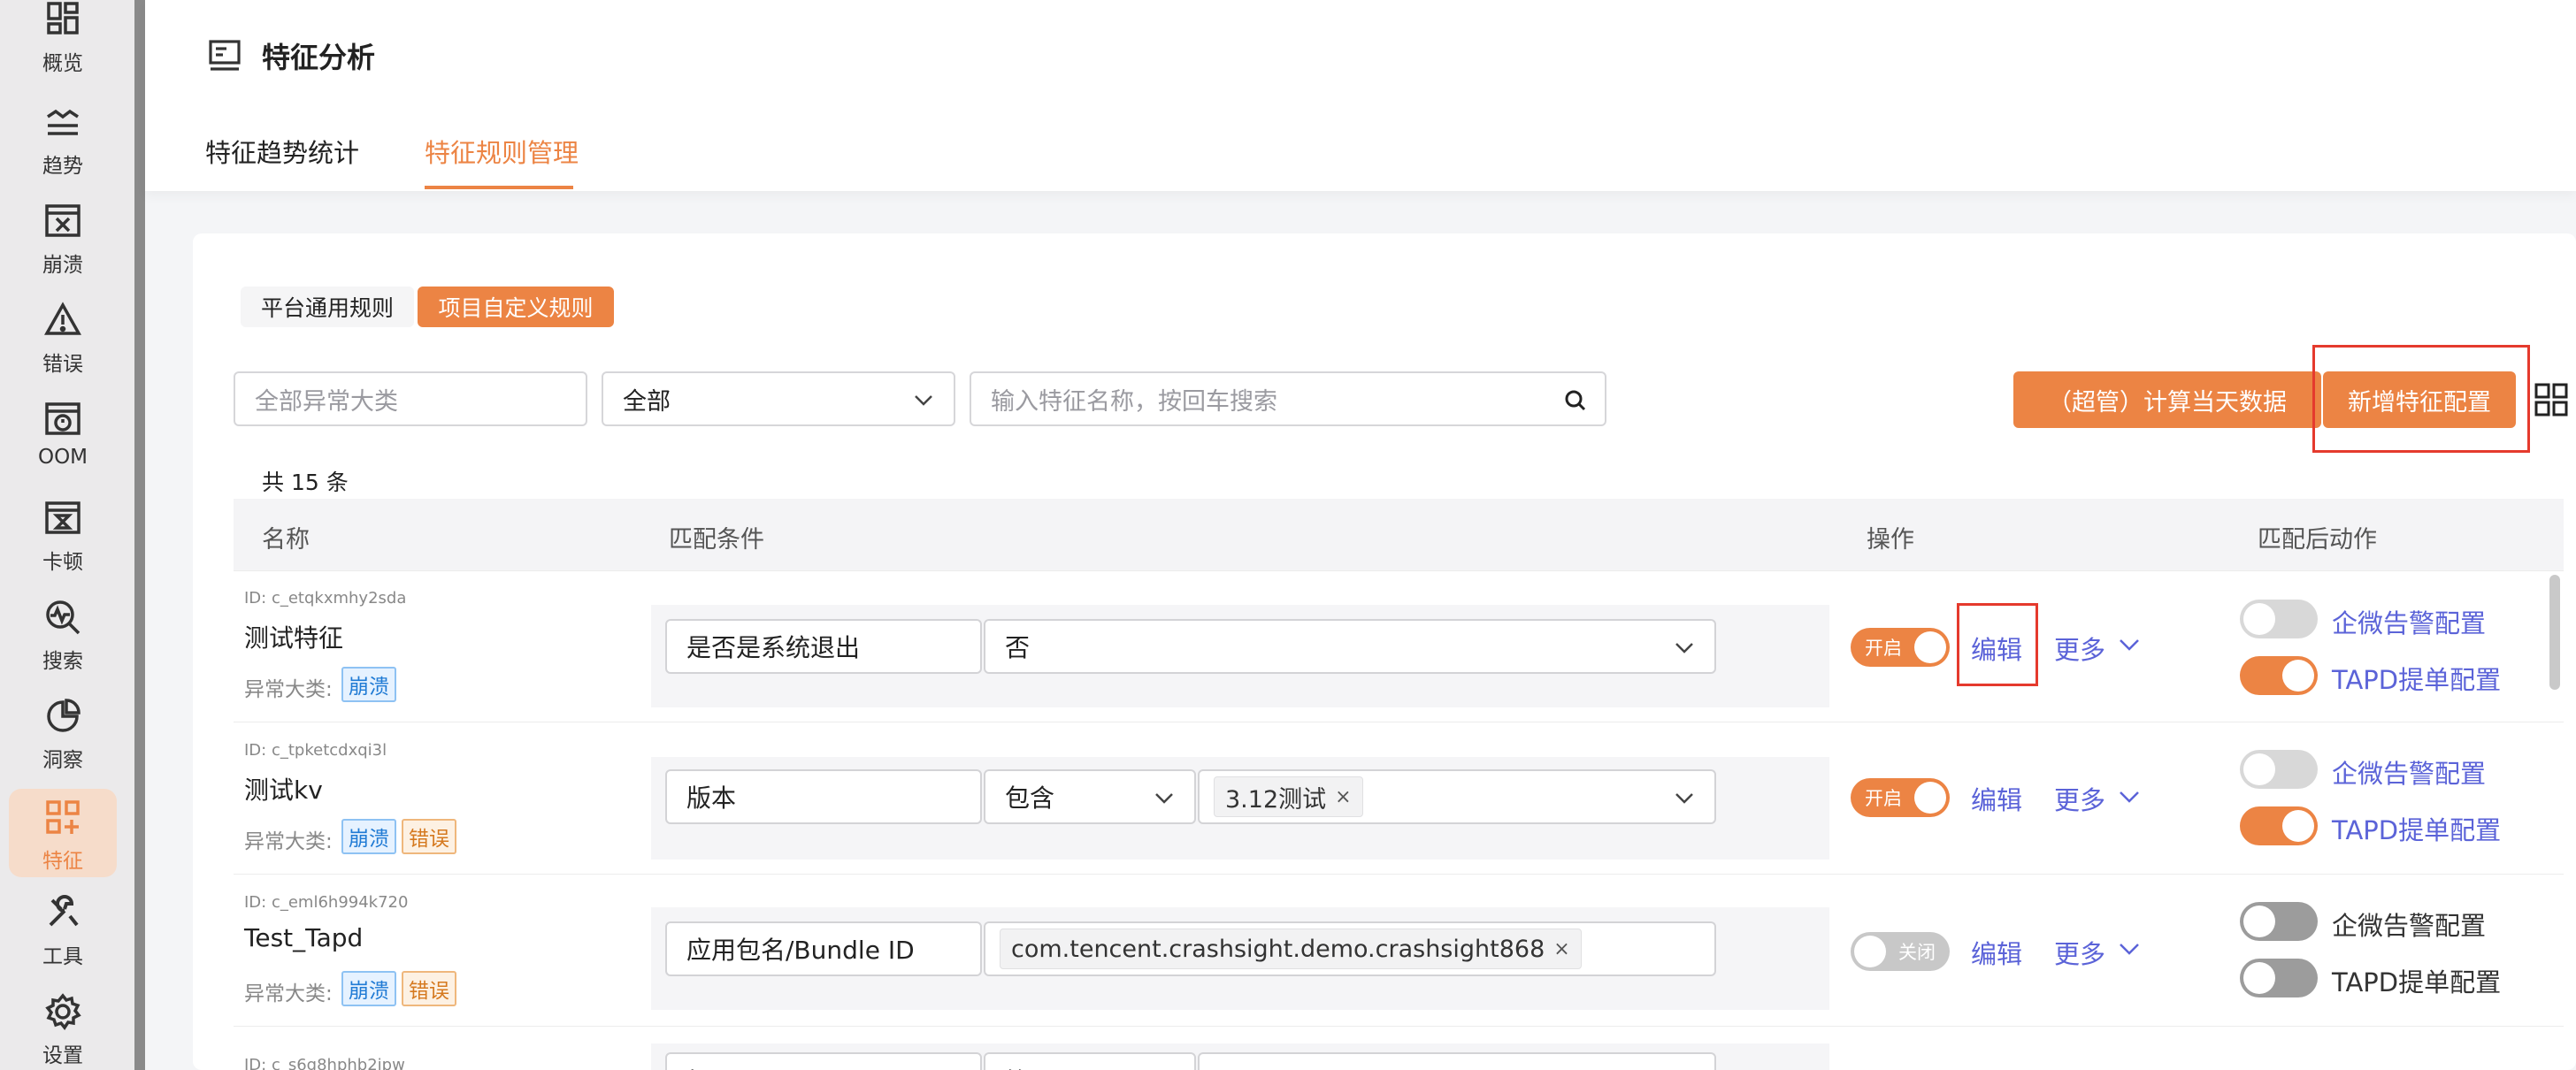 Image resolution: width=2576 pixels, height=1070 pixels. Describe the element at coordinates (62, 365) in the screenshot. I see `sidebar-item-label: 错误` at that location.